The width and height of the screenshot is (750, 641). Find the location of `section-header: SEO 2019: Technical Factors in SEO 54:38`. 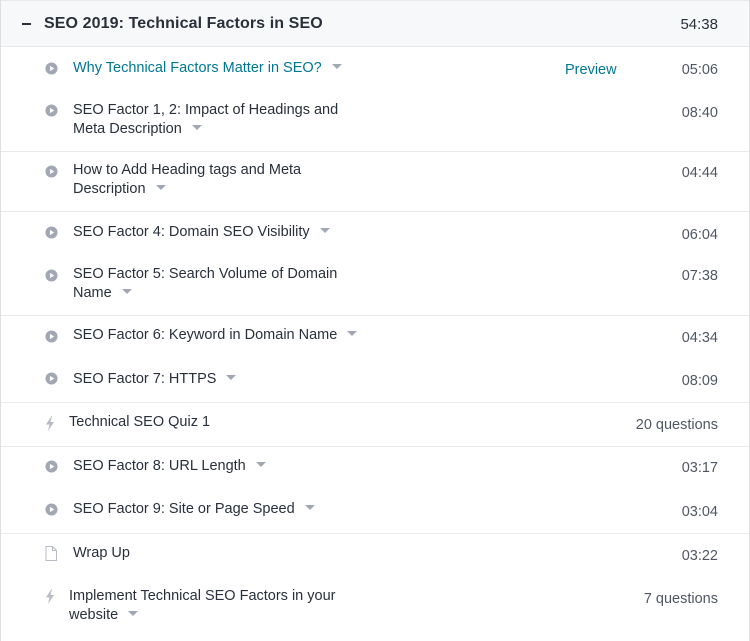

section-header: SEO 2019: Technical Factors in SEO 54:38 is located at coordinates (375, 23).